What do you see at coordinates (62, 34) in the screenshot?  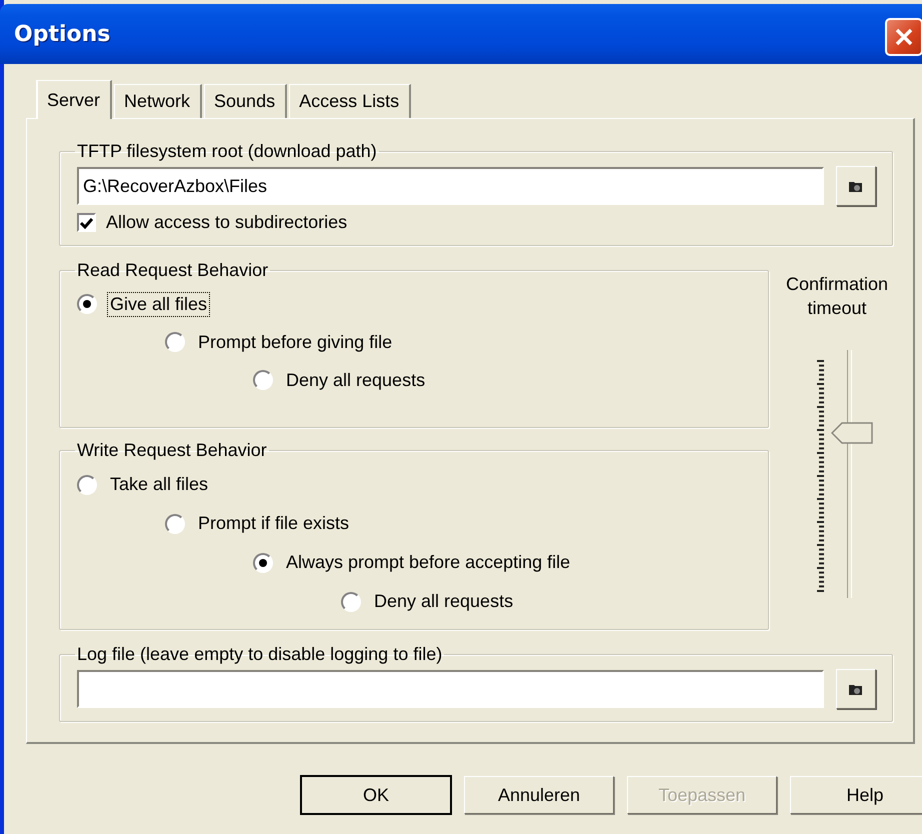 I see `window-title: Options` at bounding box center [62, 34].